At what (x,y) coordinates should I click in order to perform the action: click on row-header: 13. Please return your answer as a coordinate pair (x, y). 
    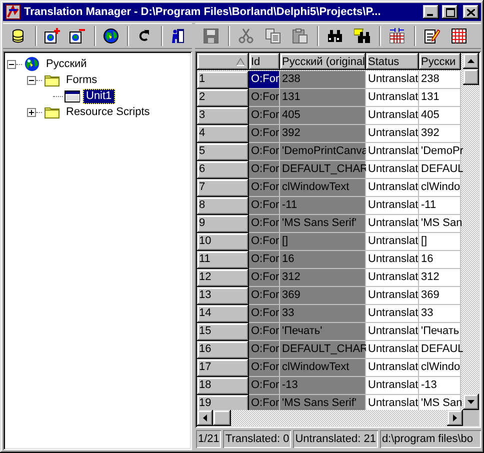
    Looking at the image, I should click on (223, 296).